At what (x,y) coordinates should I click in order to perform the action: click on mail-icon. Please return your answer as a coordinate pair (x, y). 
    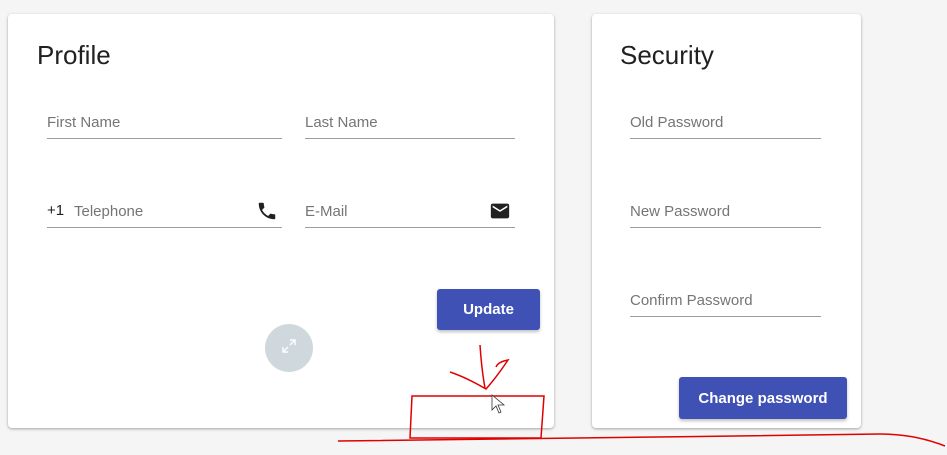
    Looking at the image, I should click on (500, 211).